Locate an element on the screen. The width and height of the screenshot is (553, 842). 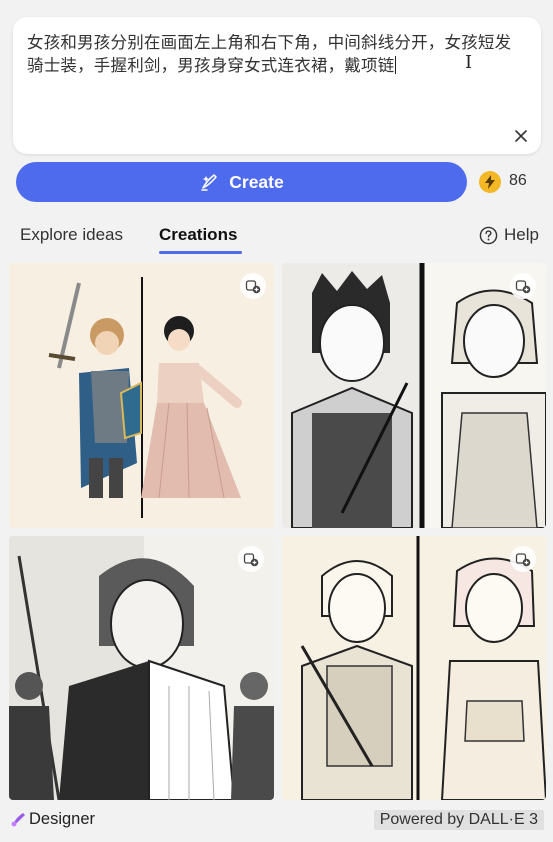
close-icon is located at coordinates (521, 136).